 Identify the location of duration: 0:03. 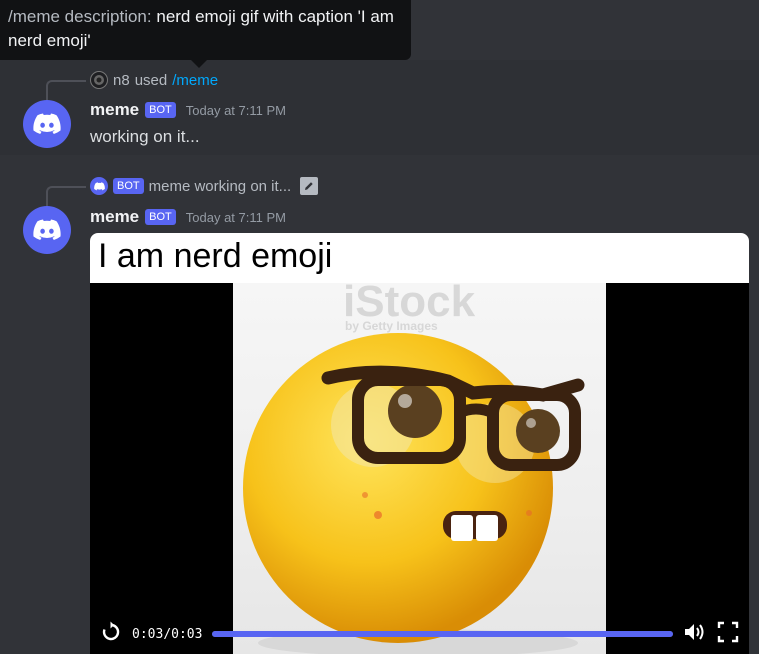
(187, 634).